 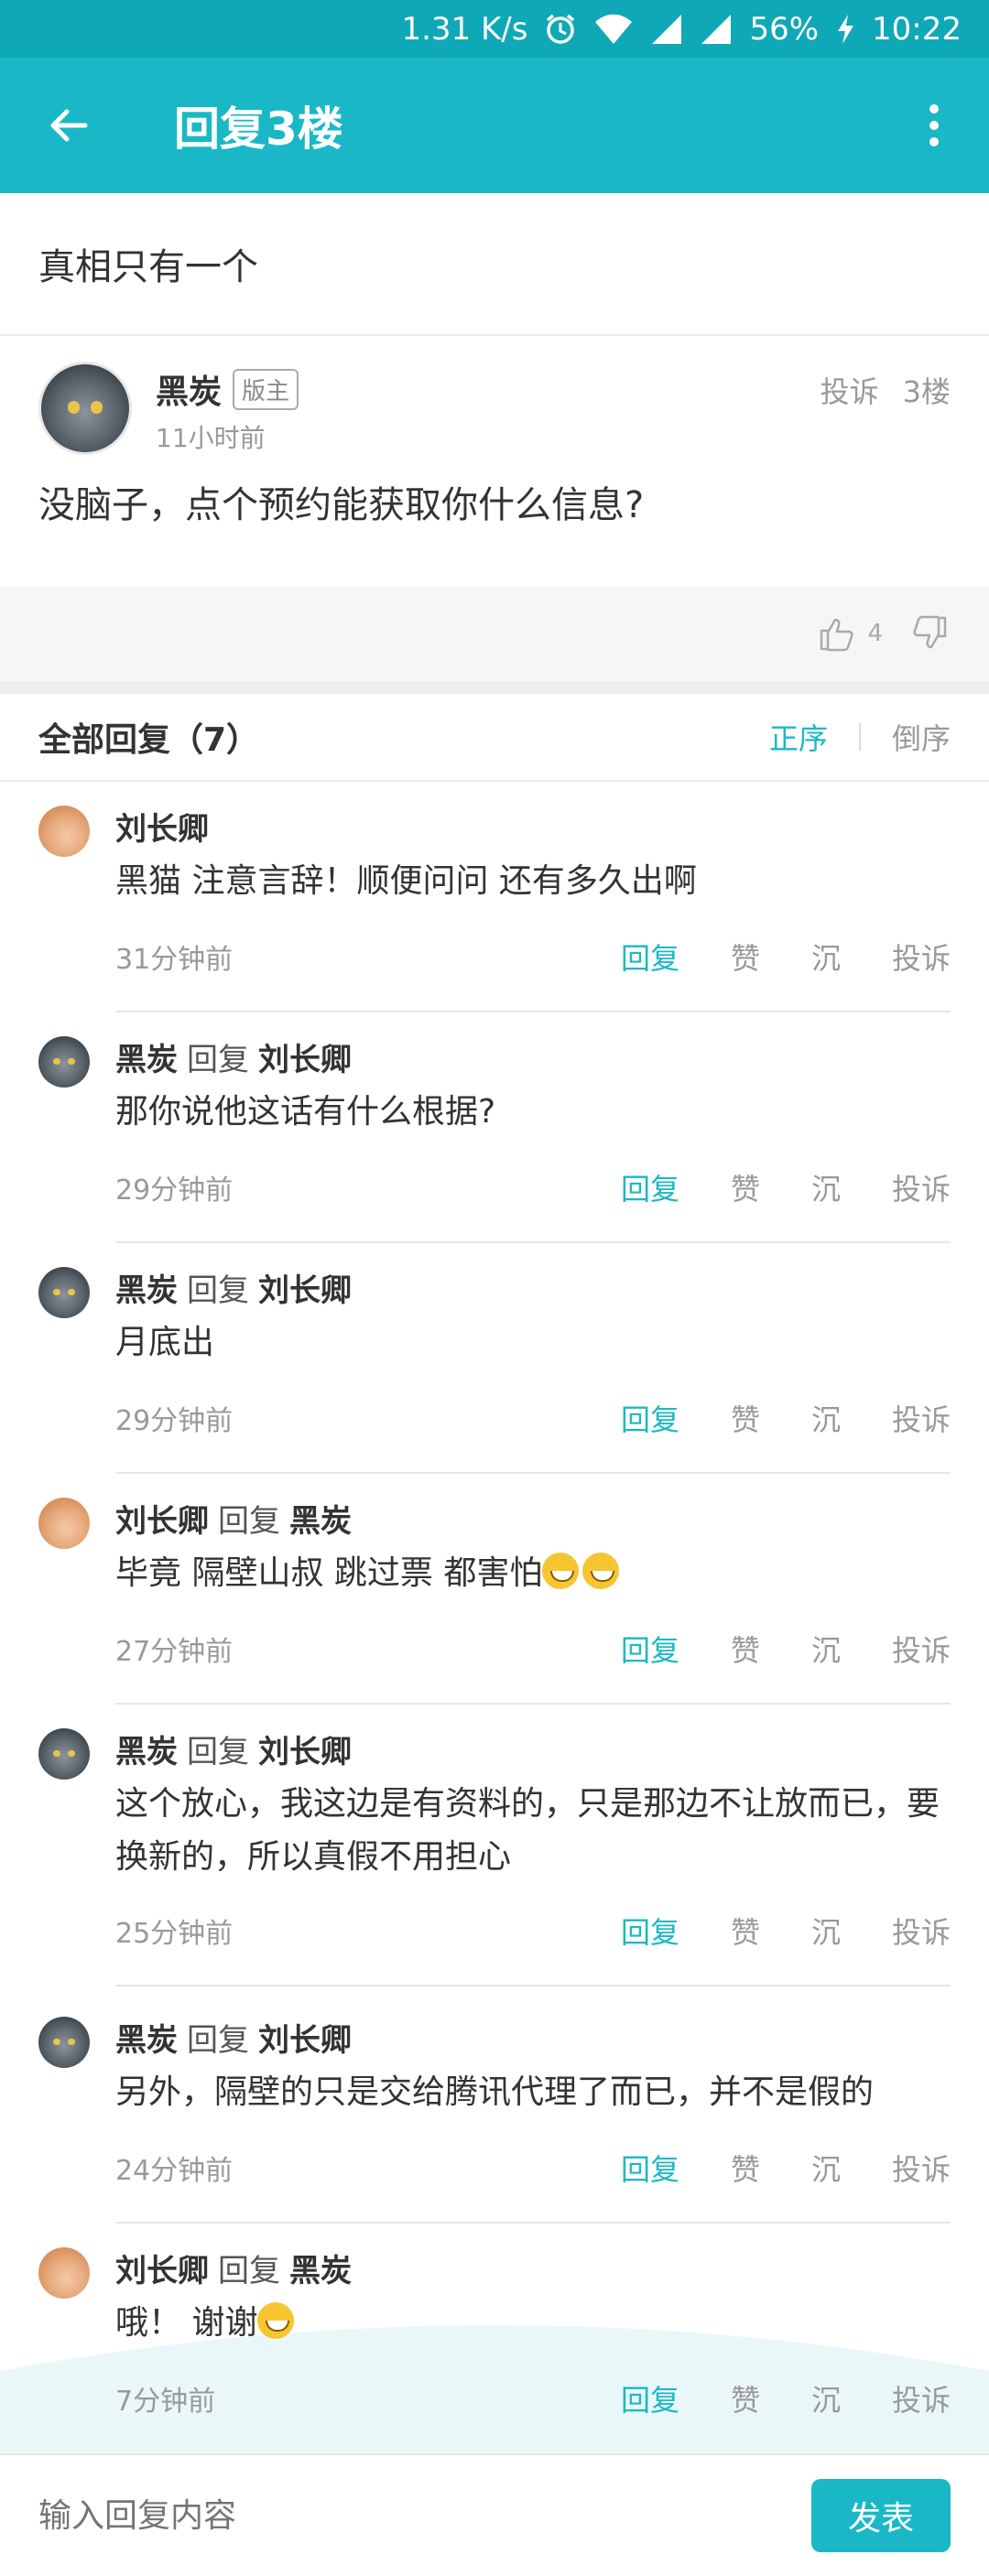 I want to click on page-title: 回复3楼, so click(x=258, y=130).